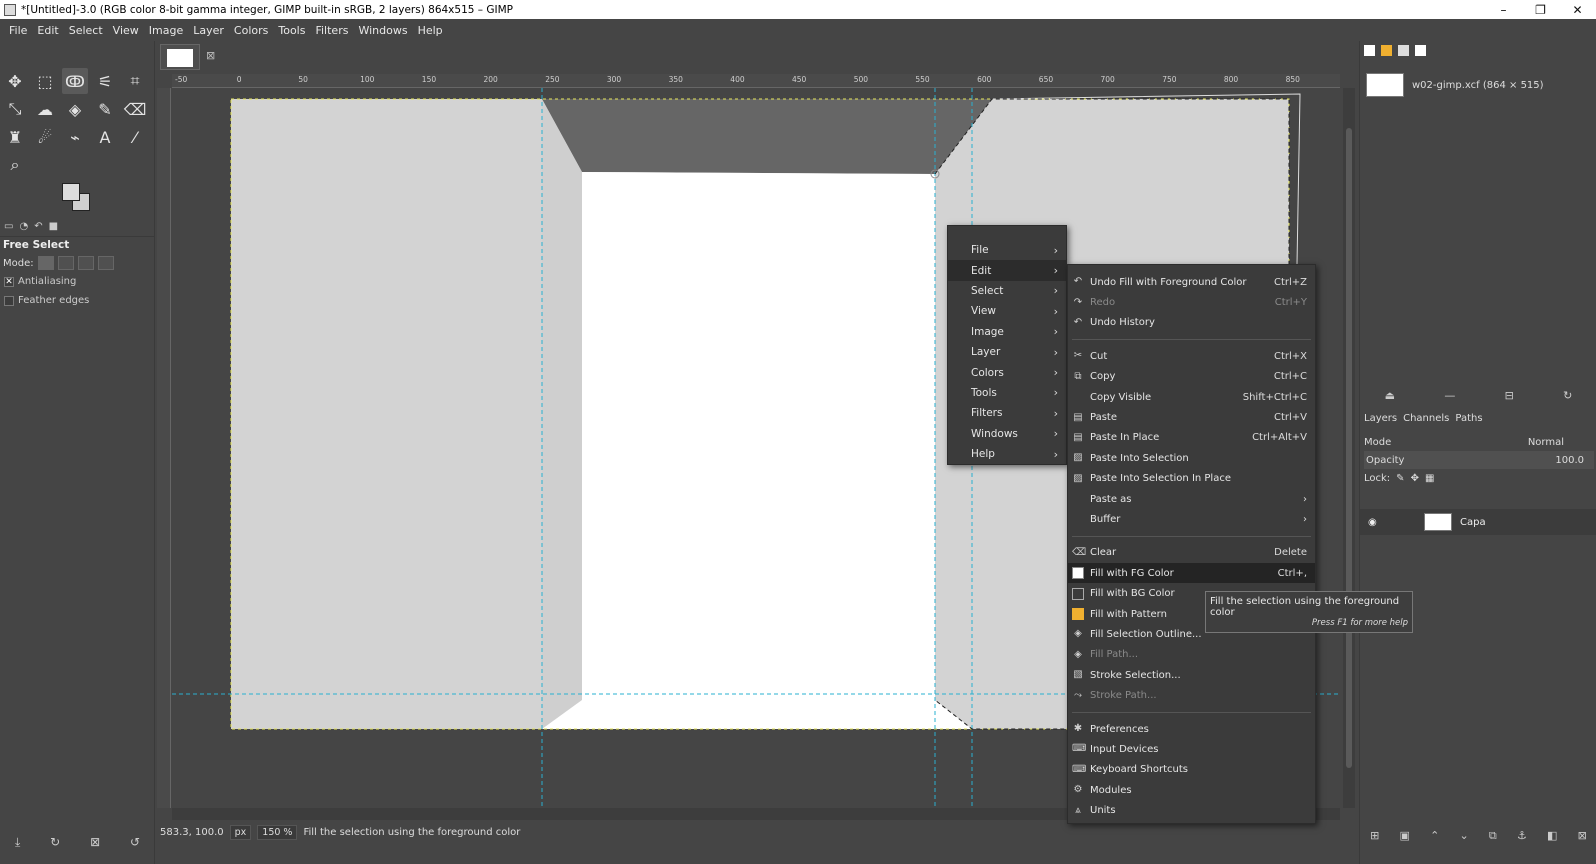 The height and width of the screenshot is (864, 1596). Describe the element at coordinates (1374, 836) in the screenshot. I see `new-layer-icon: ⊞` at that location.